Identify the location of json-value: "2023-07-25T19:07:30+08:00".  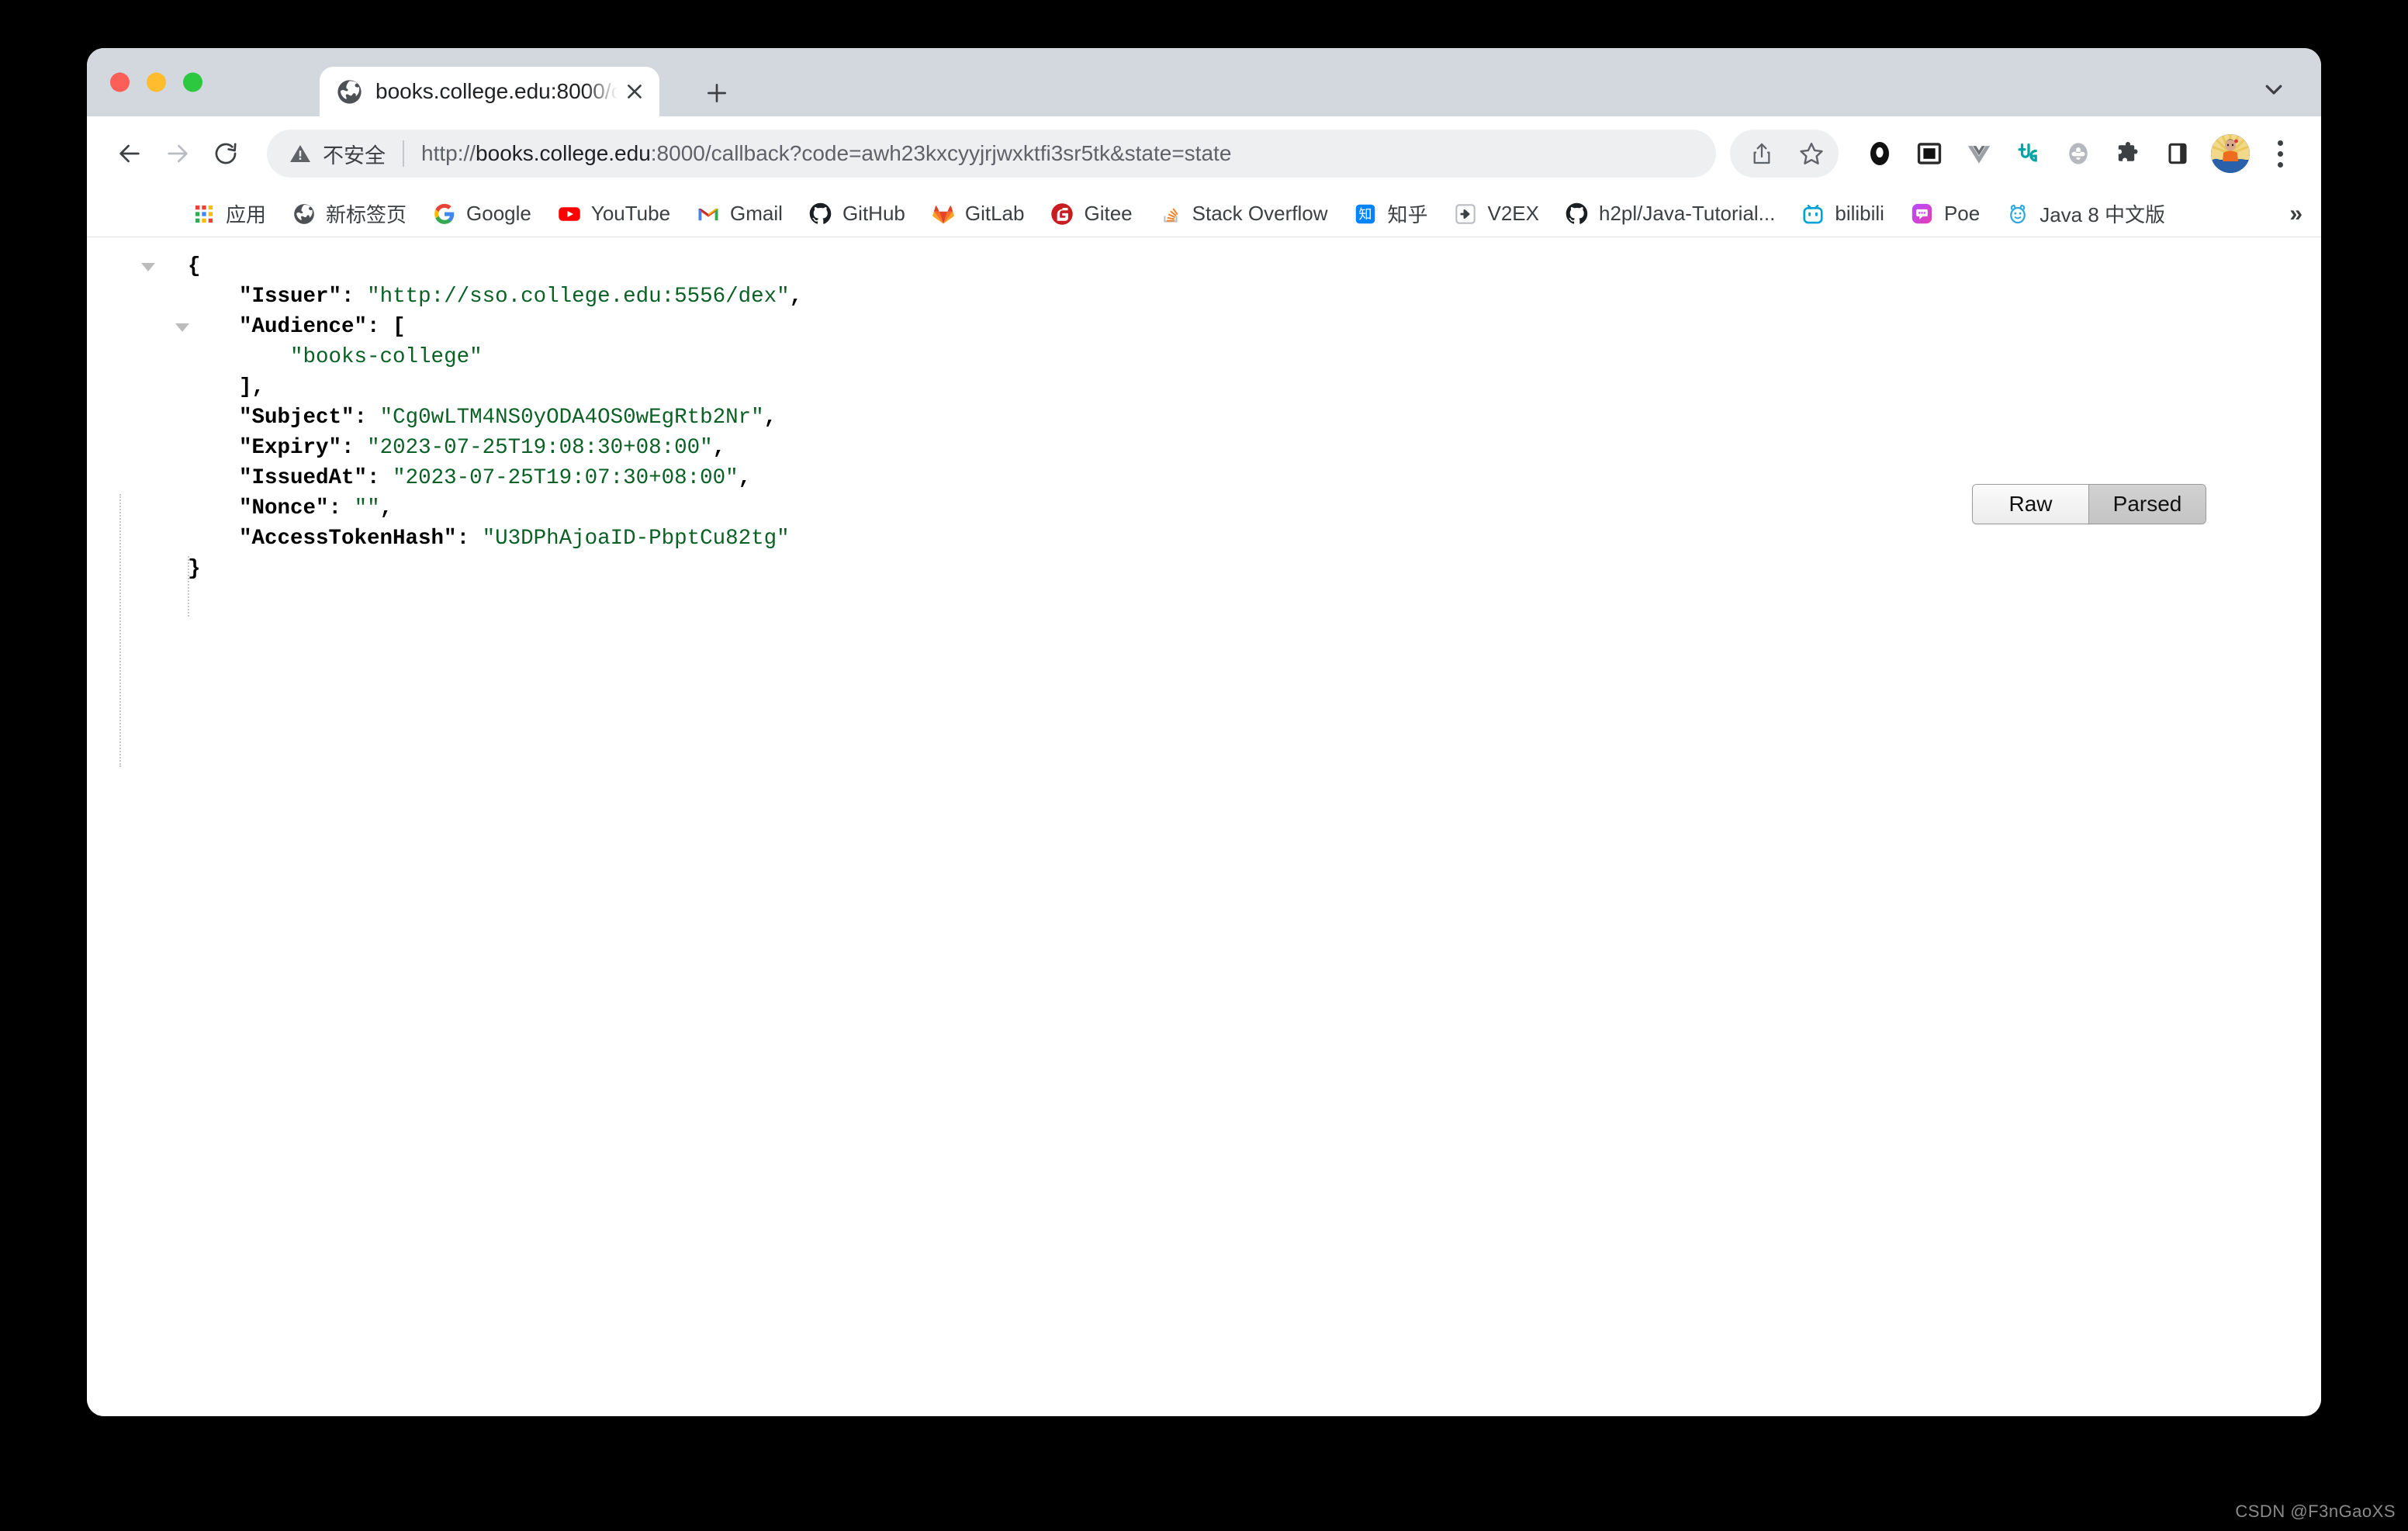
(566, 478).